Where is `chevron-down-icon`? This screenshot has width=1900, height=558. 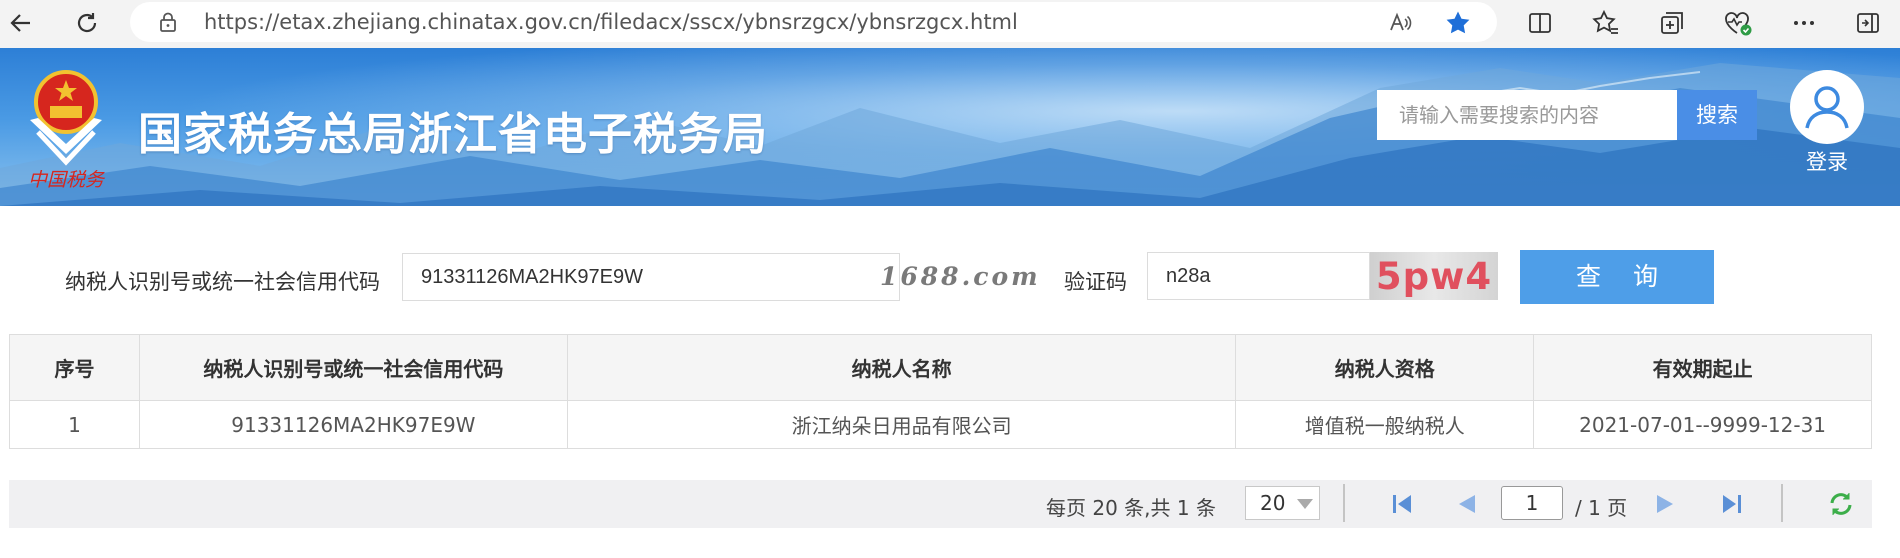
chevron-down-icon is located at coordinates (1305, 504).